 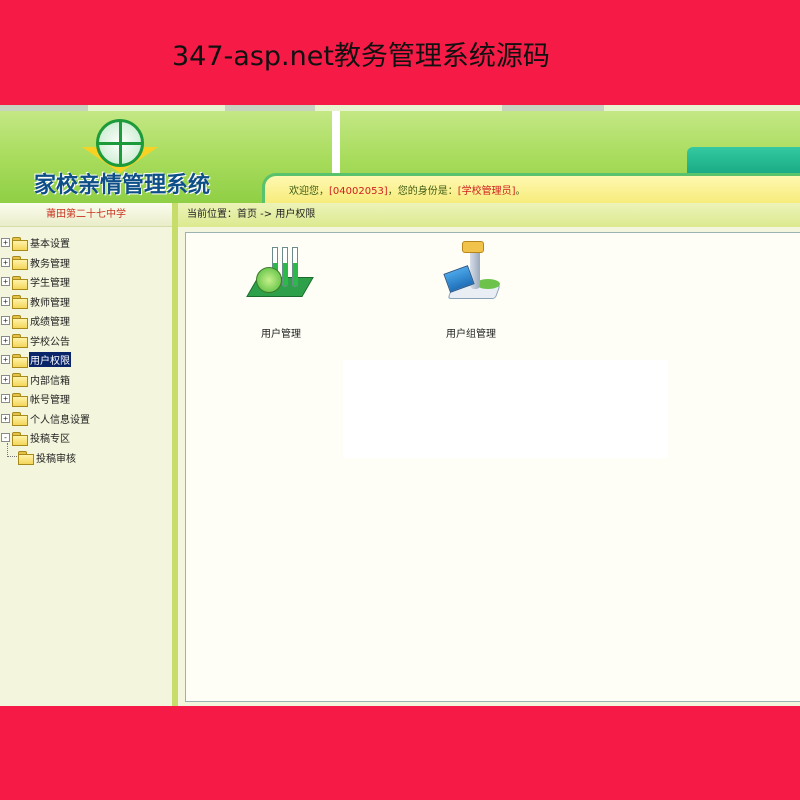 I want to click on user-id: [04002053], so click(x=358, y=191).